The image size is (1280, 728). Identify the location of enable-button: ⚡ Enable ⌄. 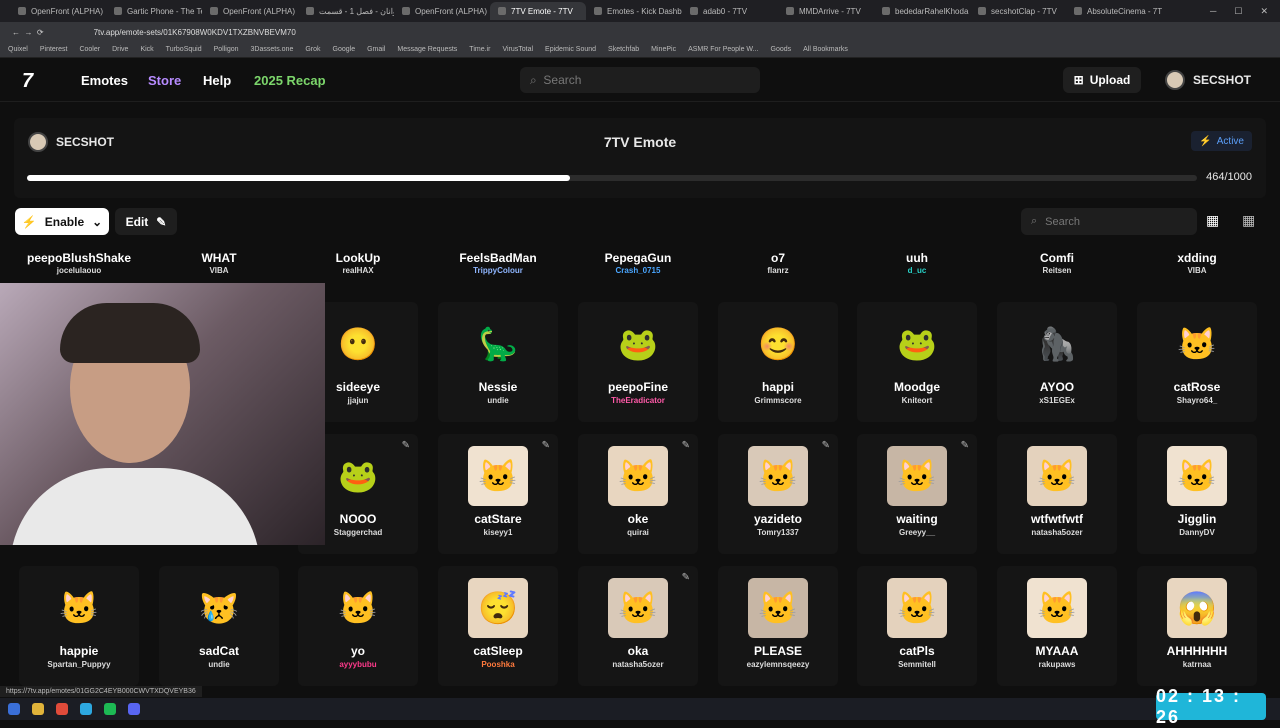
(62, 221).